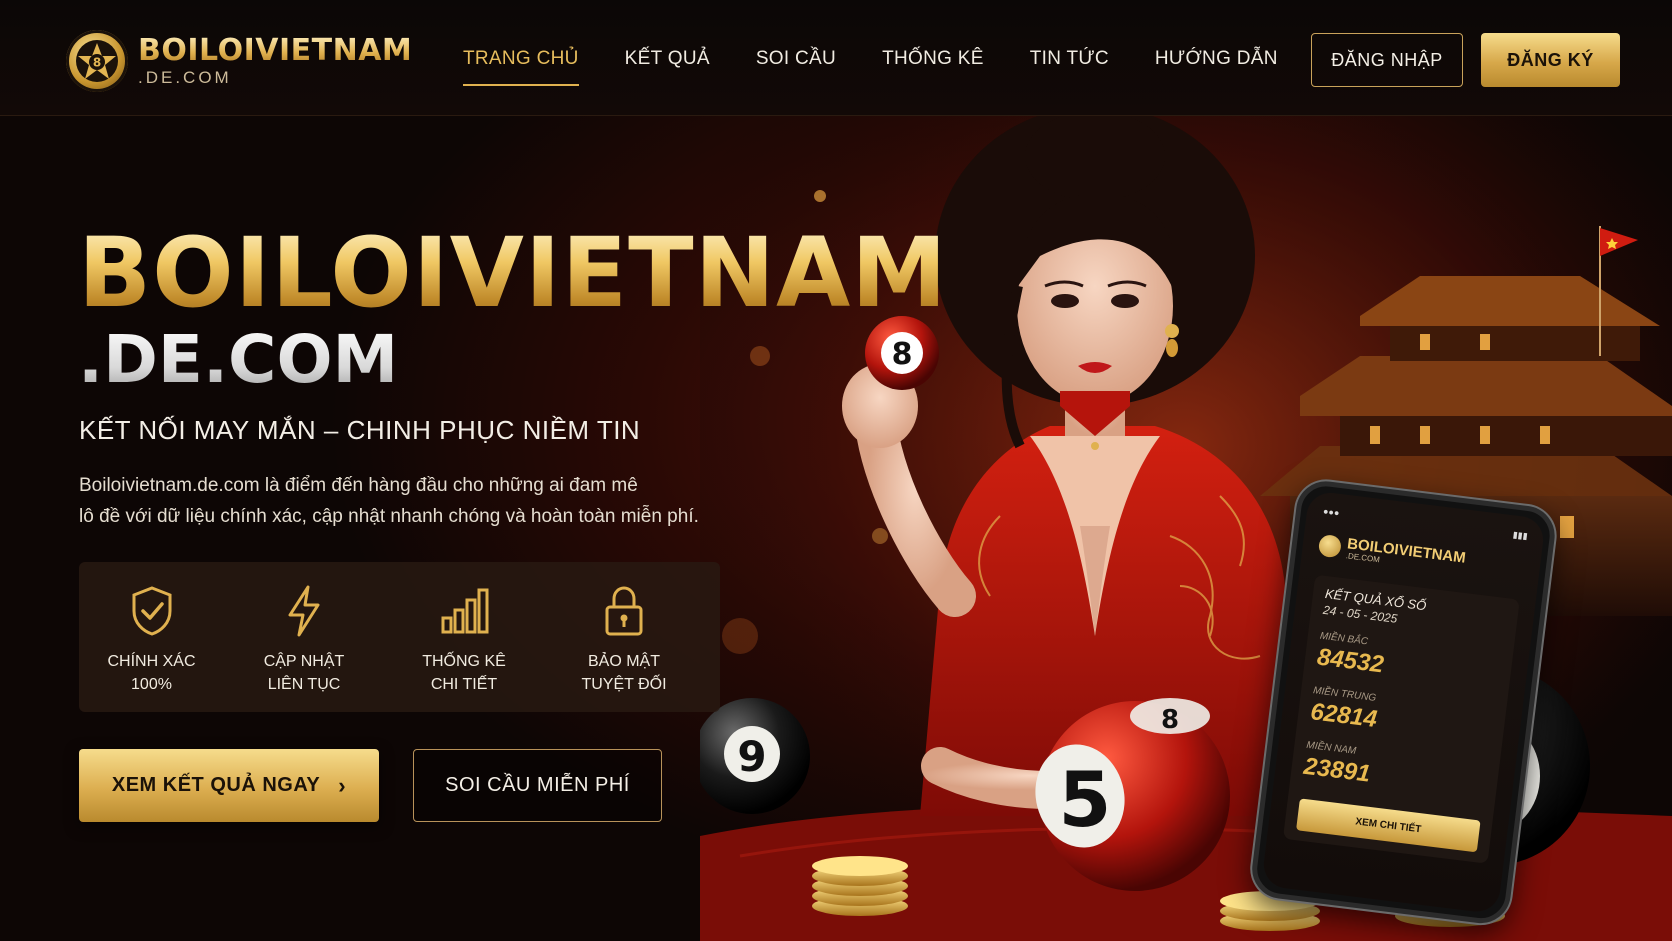 This screenshot has height=941, width=1672. I want to click on feature-sublabel: LIÊN TỤC, so click(304, 684).